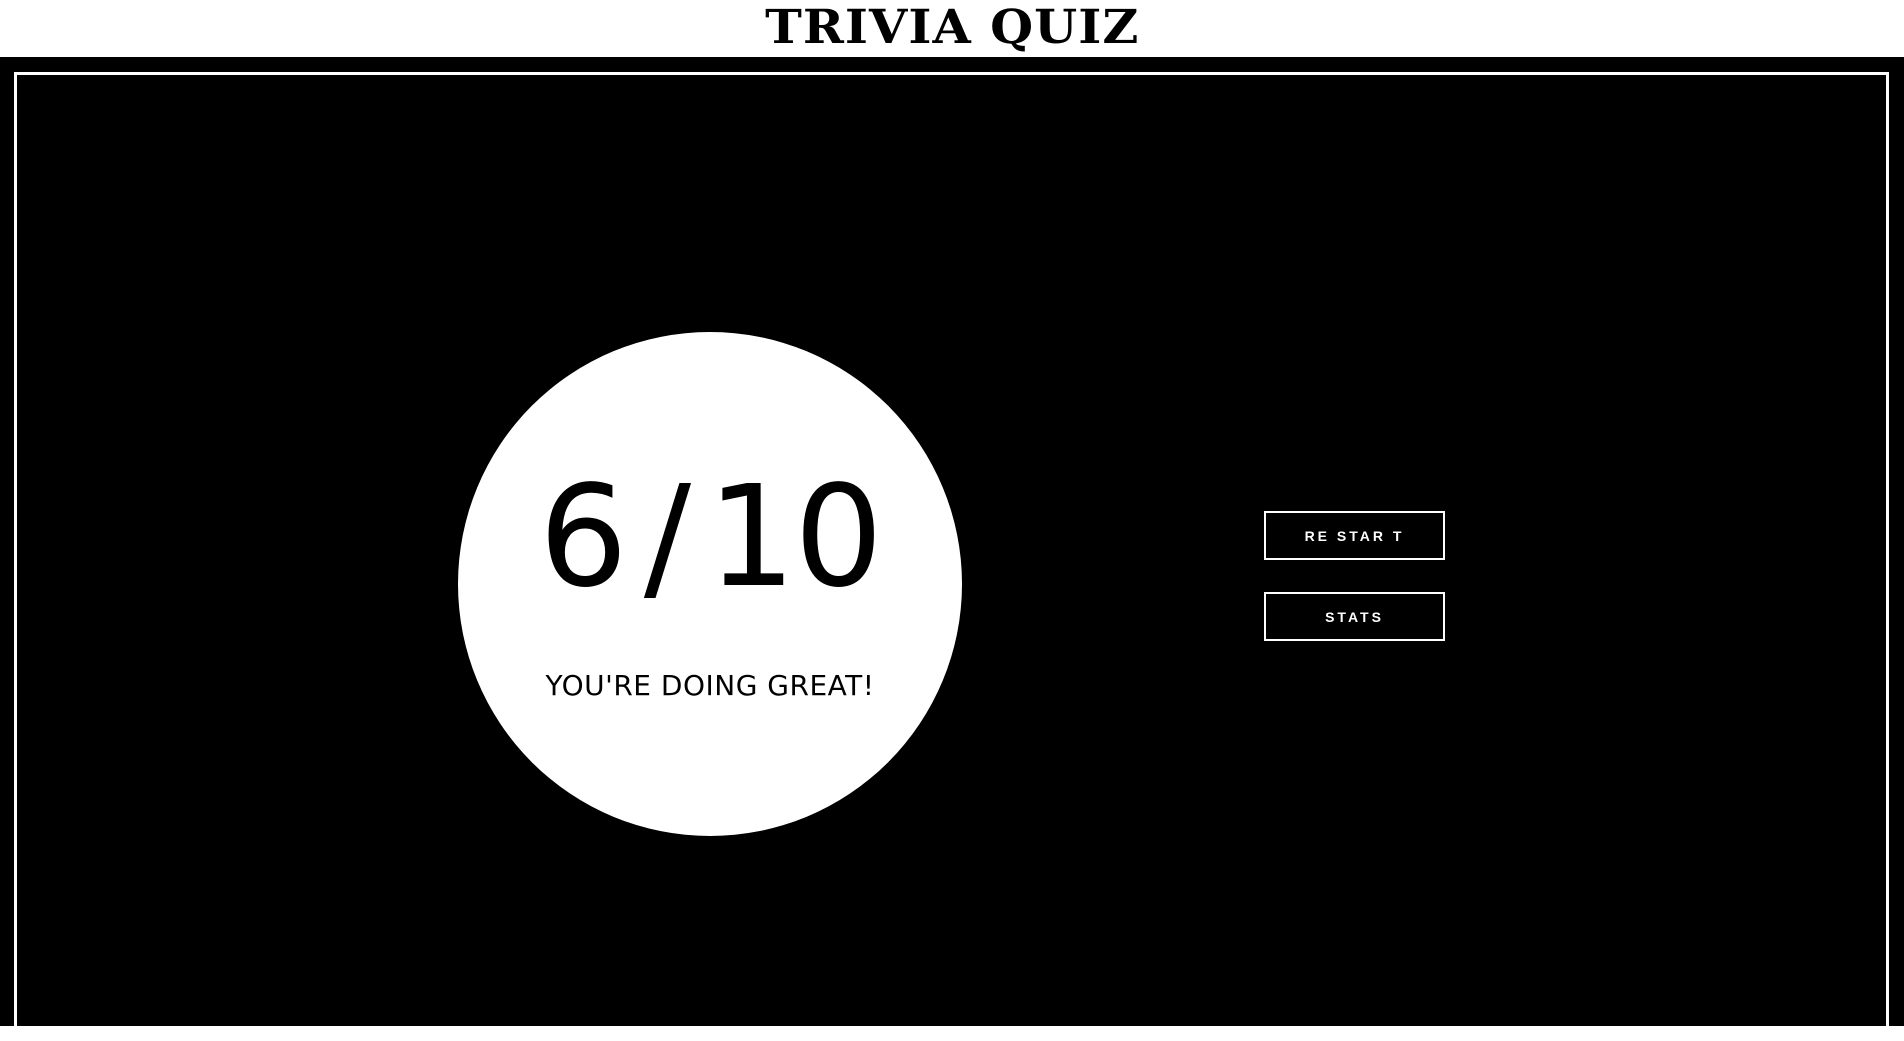  What do you see at coordinates (1354, 535) in the screenshot?
I see `restart-button: RE STAR T` at bounding box center [1354, 535].